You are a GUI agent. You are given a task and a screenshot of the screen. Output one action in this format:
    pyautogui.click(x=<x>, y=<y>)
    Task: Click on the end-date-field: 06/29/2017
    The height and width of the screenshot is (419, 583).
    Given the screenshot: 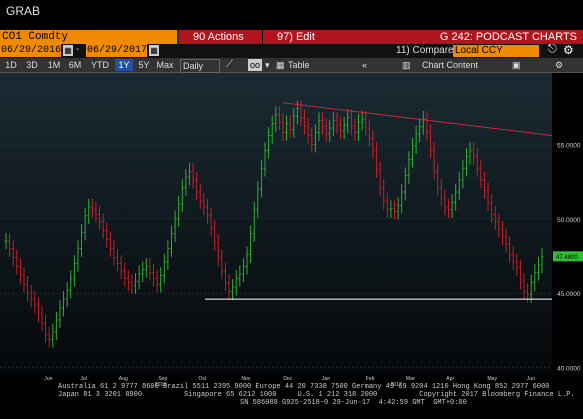 What is the action you would take?
    pyautogui.click(x=116, y=50)
    